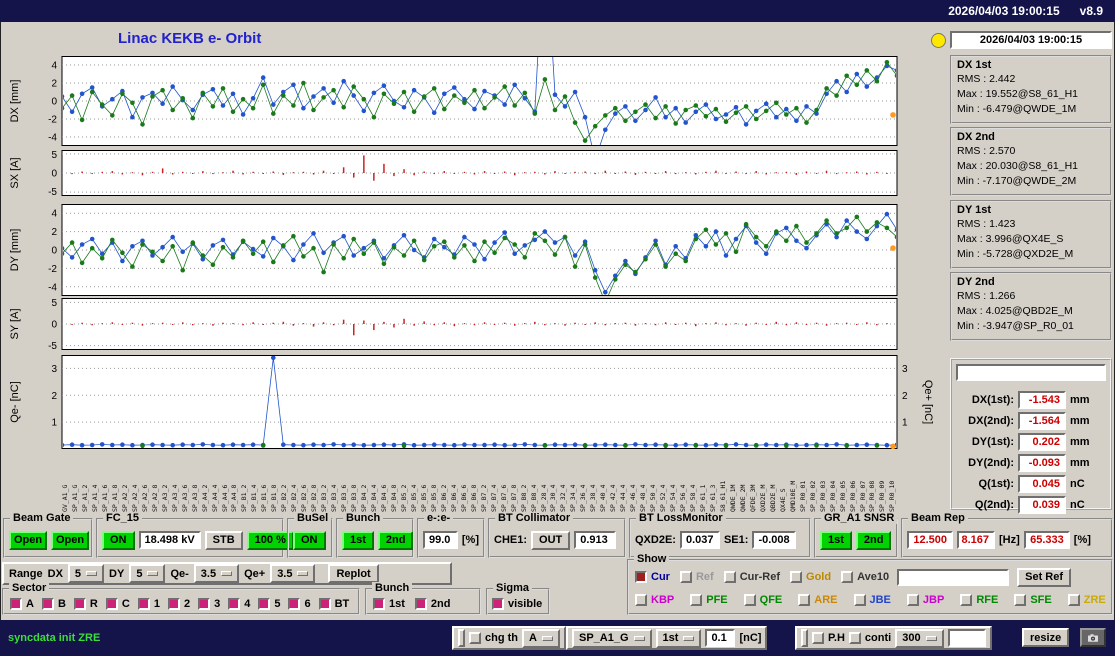  What do you see at coordinates (223, 540) in the screenshot?
I see `fc15-stb-button: STB` at bounding box center [223, 540].